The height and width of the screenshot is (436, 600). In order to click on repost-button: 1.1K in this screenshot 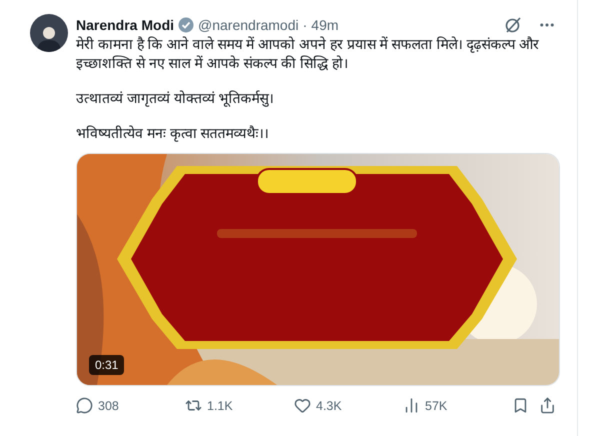, I will do `click(239, 405)`.